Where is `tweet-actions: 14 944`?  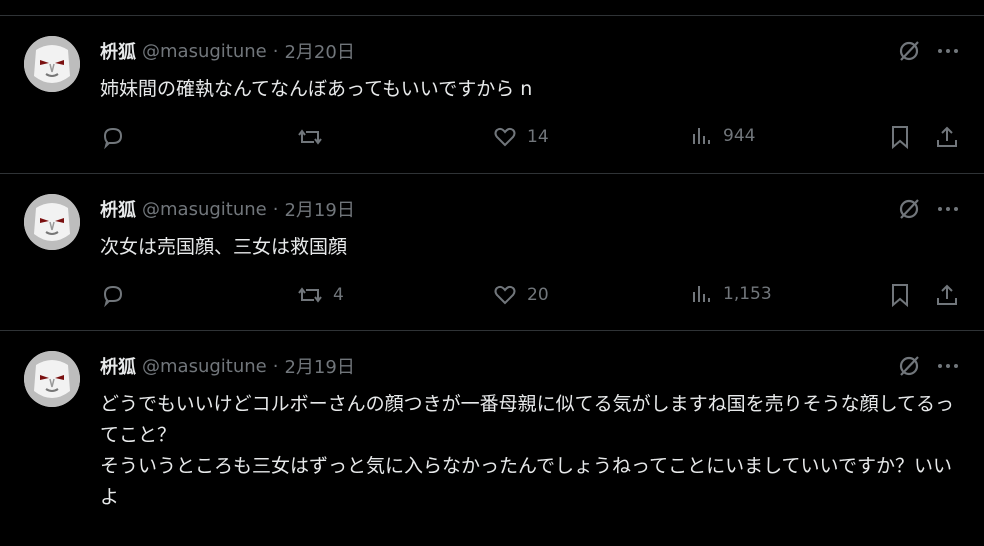
tweet-actions: 14 944 is located at coordinates (530, 139).